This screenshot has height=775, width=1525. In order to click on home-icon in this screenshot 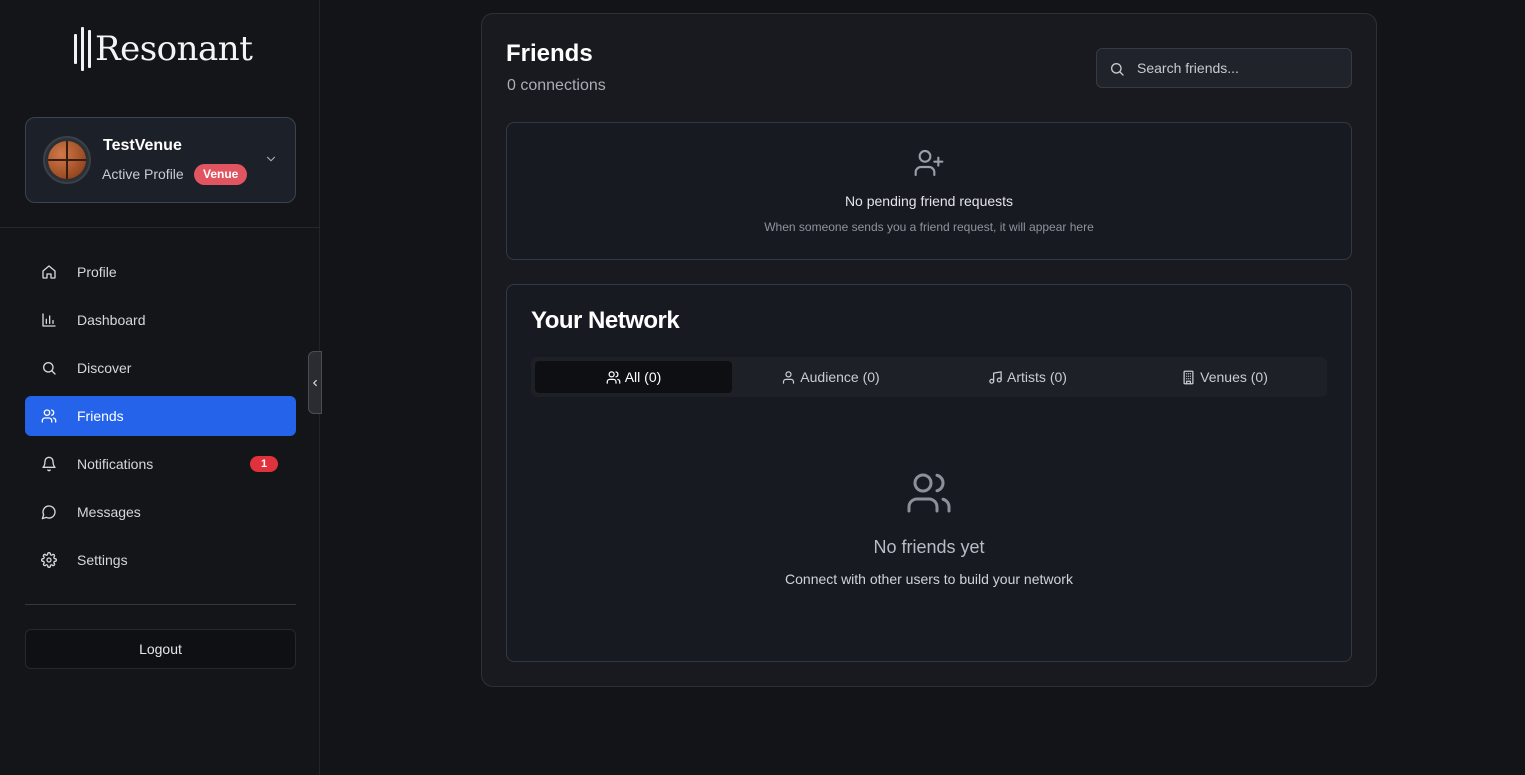, I will do `click(49, 272)`.